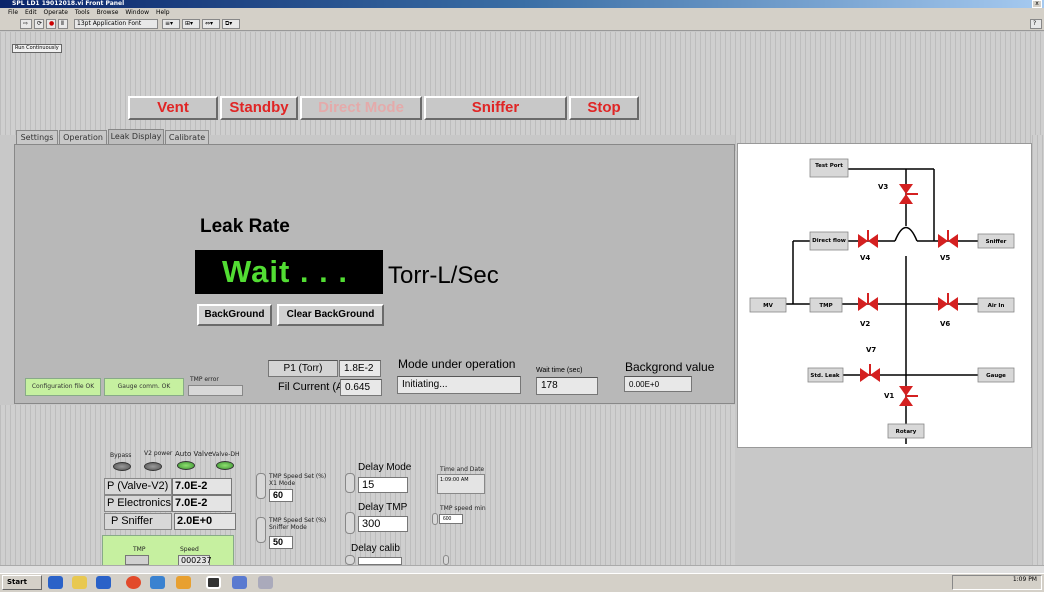 This screenshot has width=1044, height=592. What do you see at coordinates (380, 561) in the screenshot?
I see `delay-calib-value` at bounding box center [380, 561].